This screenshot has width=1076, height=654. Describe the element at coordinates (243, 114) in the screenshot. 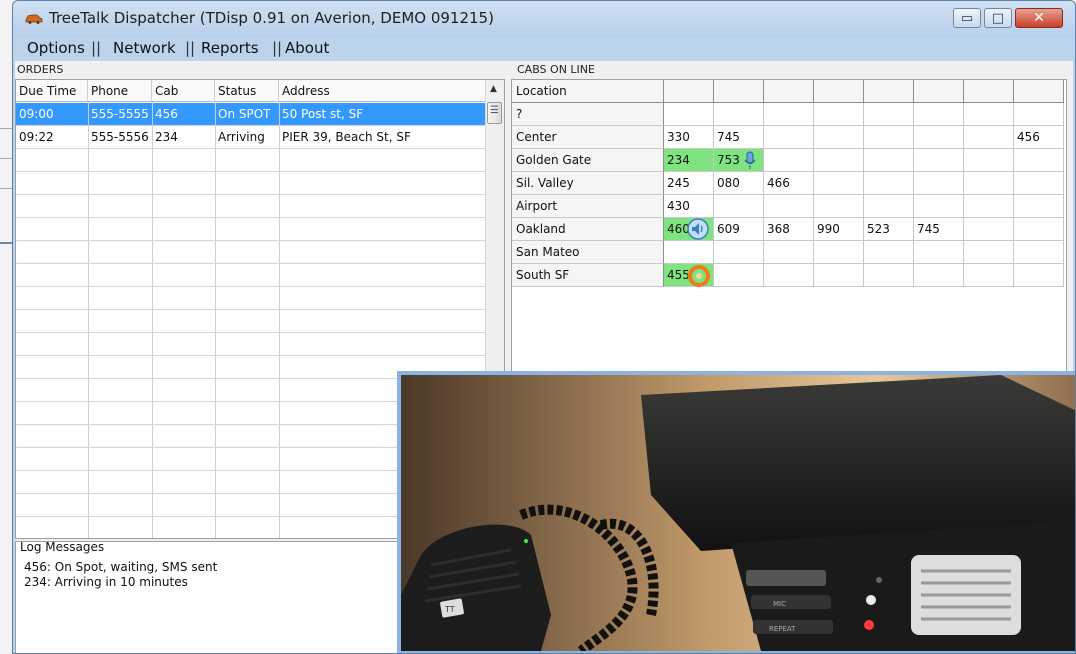

I see `table-cell: On SPOT` at that location.